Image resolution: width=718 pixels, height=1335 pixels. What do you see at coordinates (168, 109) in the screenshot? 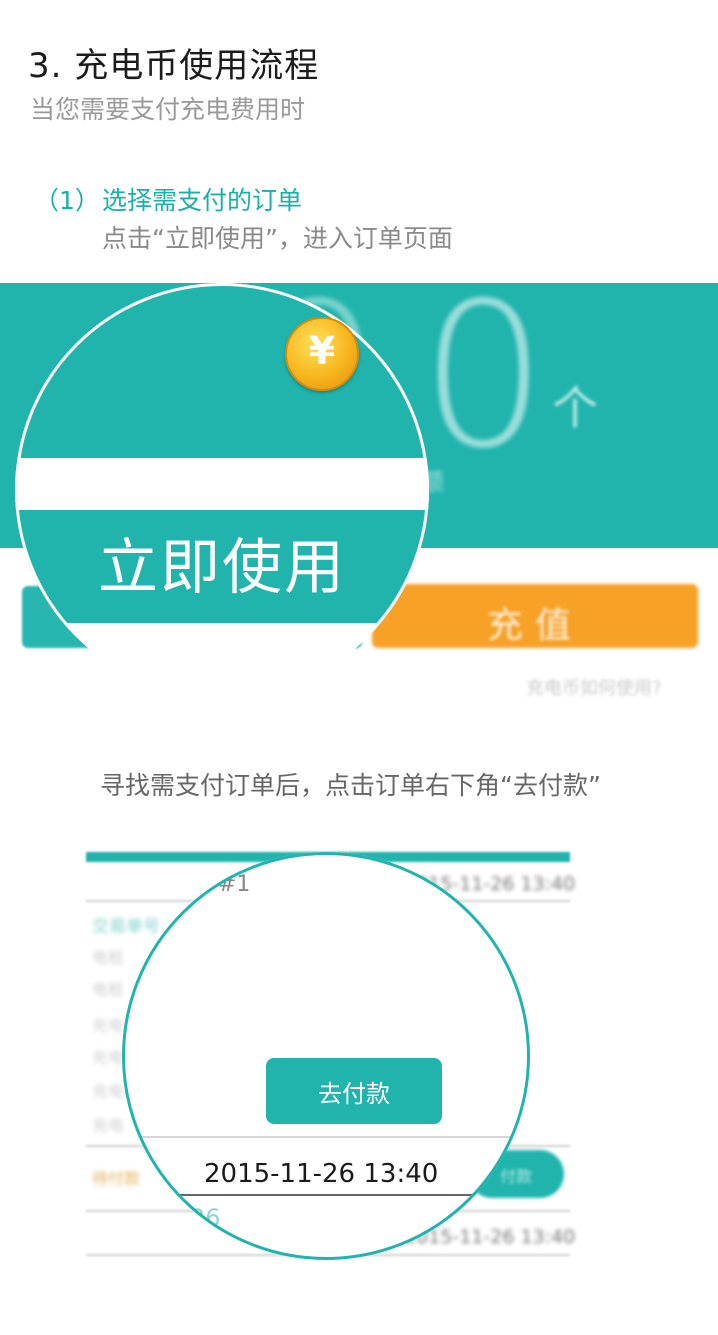
I see `page-subtitle: 当您需要支付充电费用时` at bounding box center [168, 109].